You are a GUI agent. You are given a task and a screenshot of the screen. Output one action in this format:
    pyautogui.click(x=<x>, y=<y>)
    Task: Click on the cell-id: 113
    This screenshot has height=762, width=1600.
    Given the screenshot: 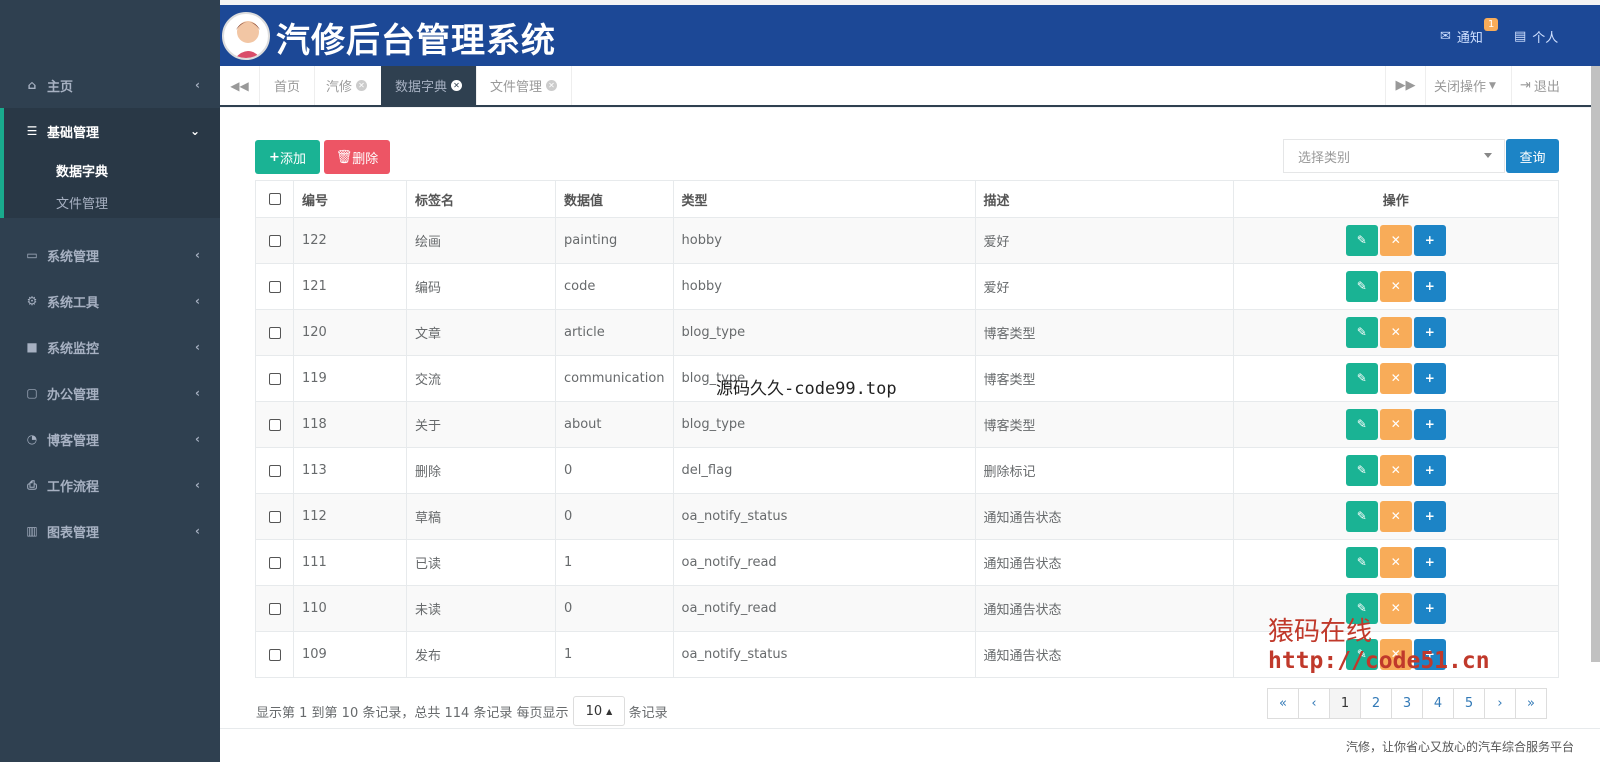 What is the action you would take?
    pyautogui.click(x=350, y=470)
    